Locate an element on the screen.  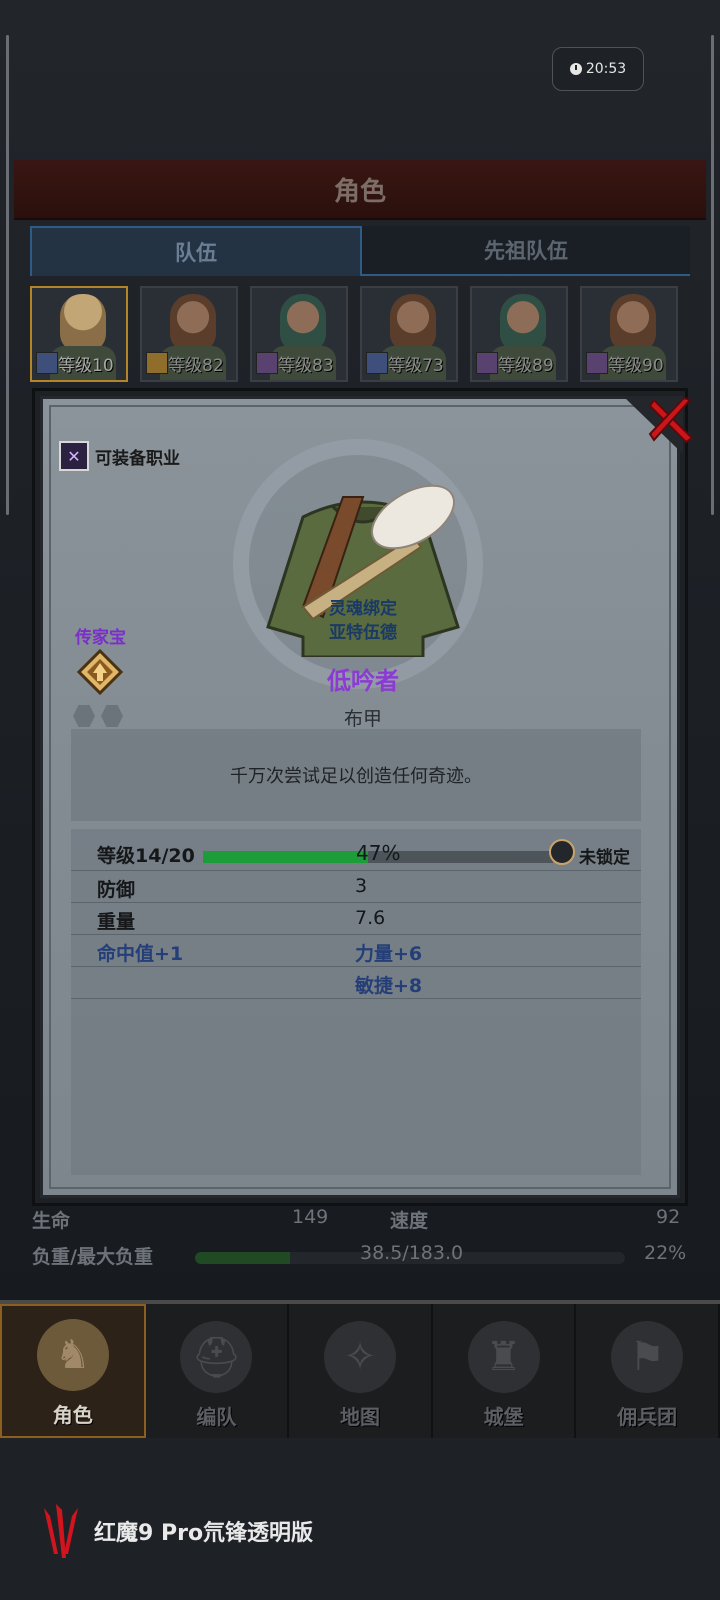
team-tabs: 队伍 先祖队伍 is located at coordinates (360, 251).